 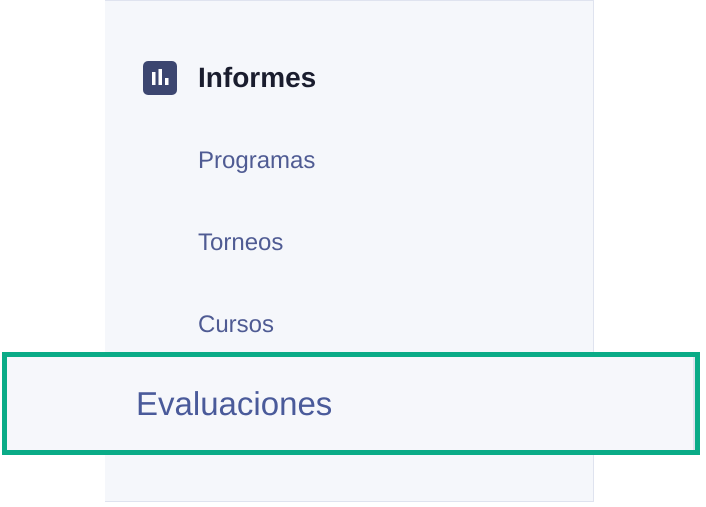 I want to click on menu-item: Torneos, so click(x=349, y=243).